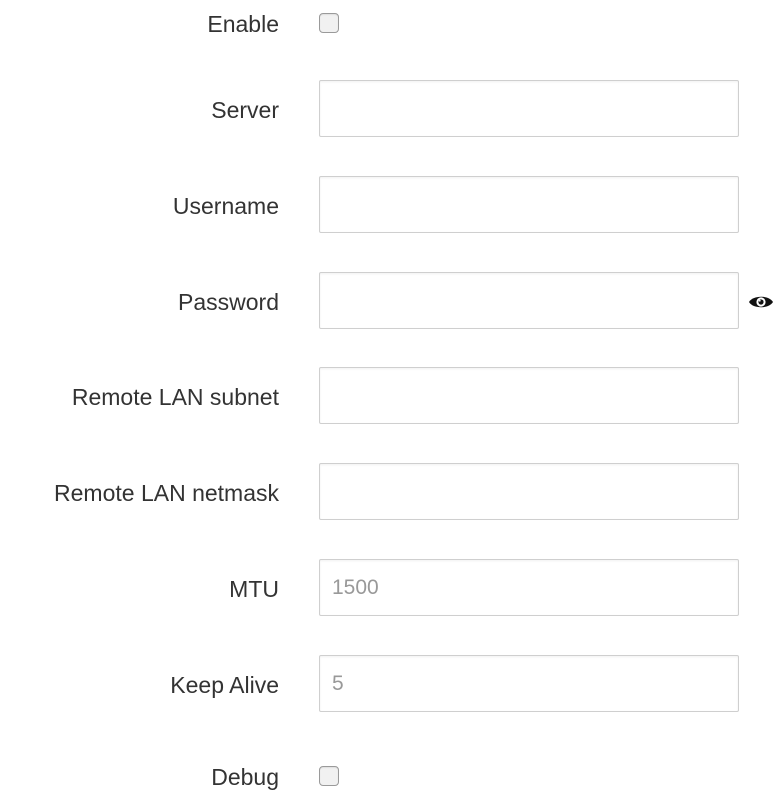  What do you see at coordinates (225, 206) in the screenshot?
I see `username-label: Username` at bounding box center [225, 206].